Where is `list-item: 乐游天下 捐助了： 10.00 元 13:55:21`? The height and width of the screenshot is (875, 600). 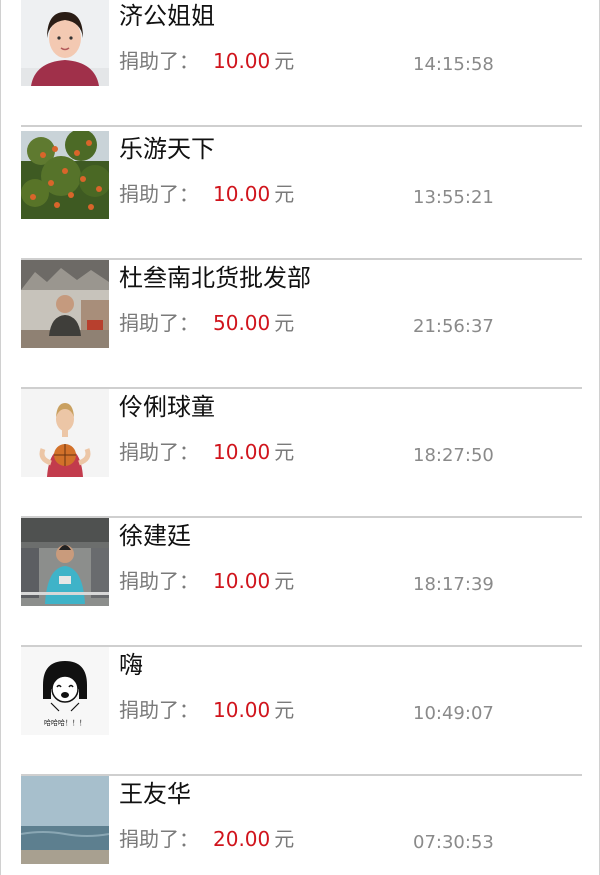
list-item: 乐游天下 捐助了： 10.00 元 13:55:21 is located at coordinates (300, 195).